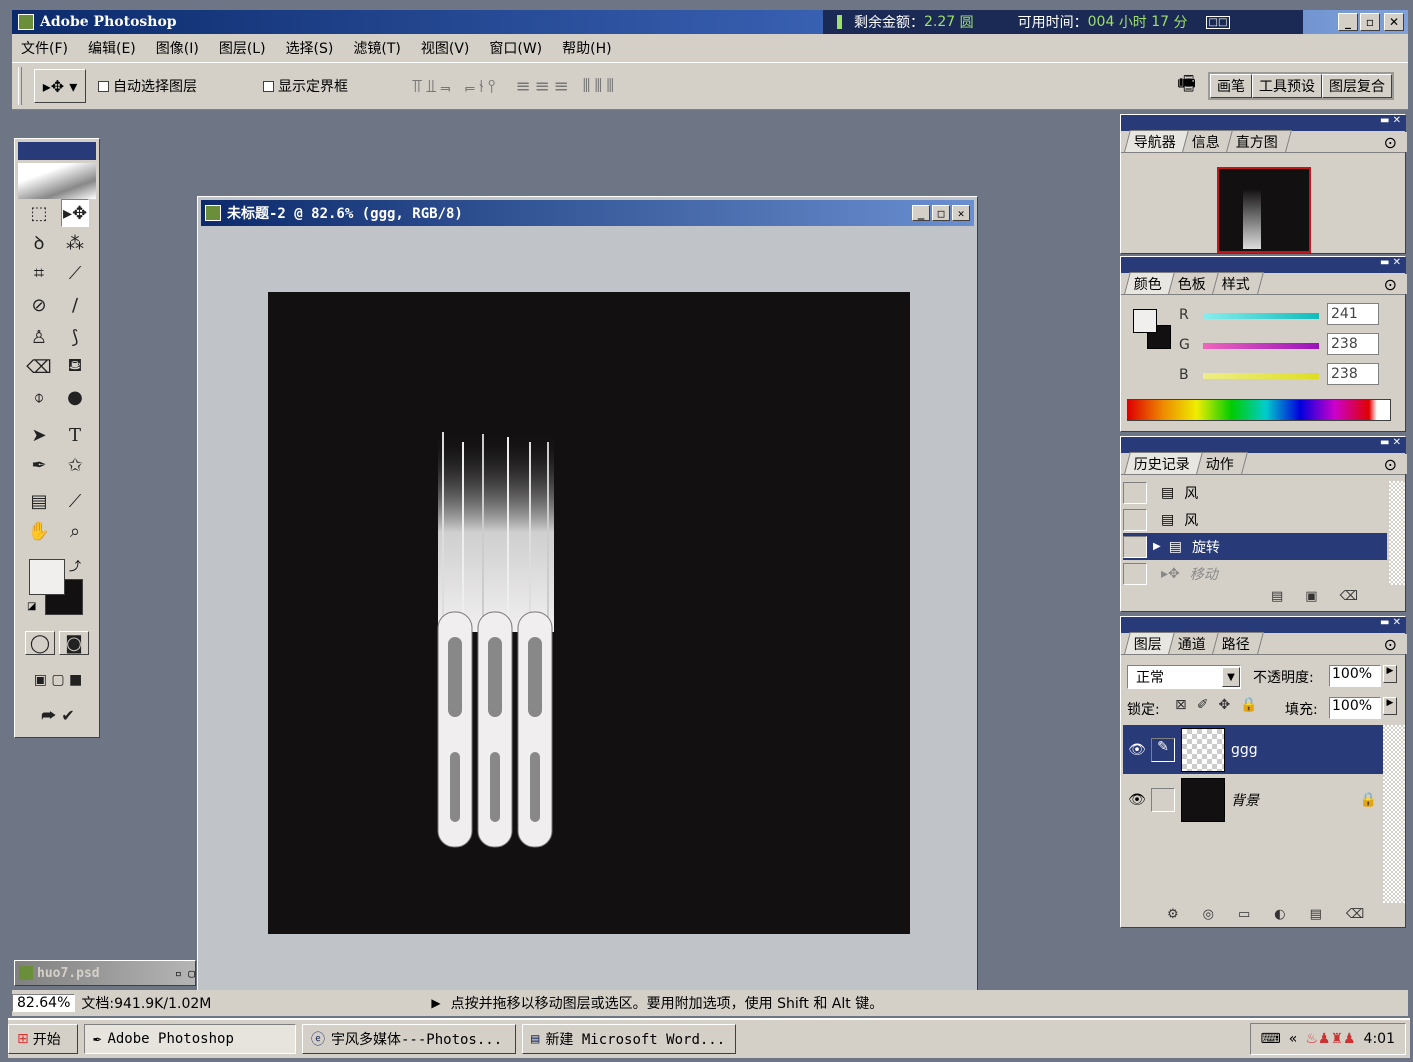 The height and width of the screenshot is (1062, 1413). Describe the element at coordinates (1238, 643) in the screenshot. I see `tab-paths: 路径` at that location.